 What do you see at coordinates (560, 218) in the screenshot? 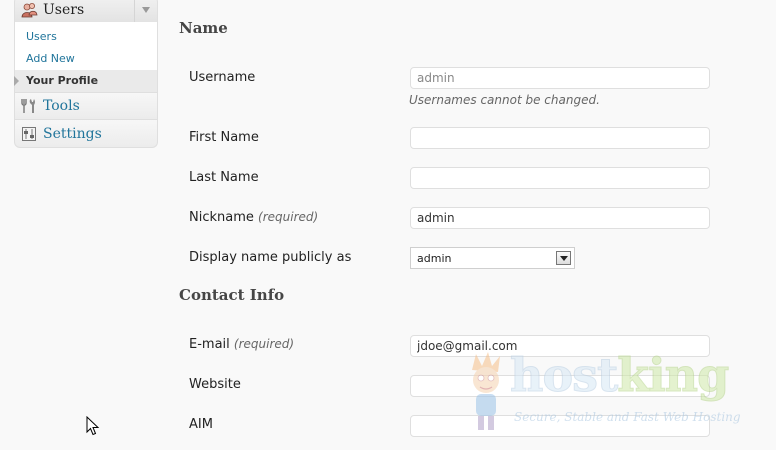
I see `nickname-field` at bounding box center [560, 218].